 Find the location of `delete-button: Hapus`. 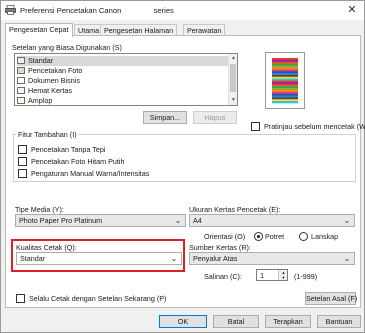

delete-button: Hapus is located at coordinates (215, 117).